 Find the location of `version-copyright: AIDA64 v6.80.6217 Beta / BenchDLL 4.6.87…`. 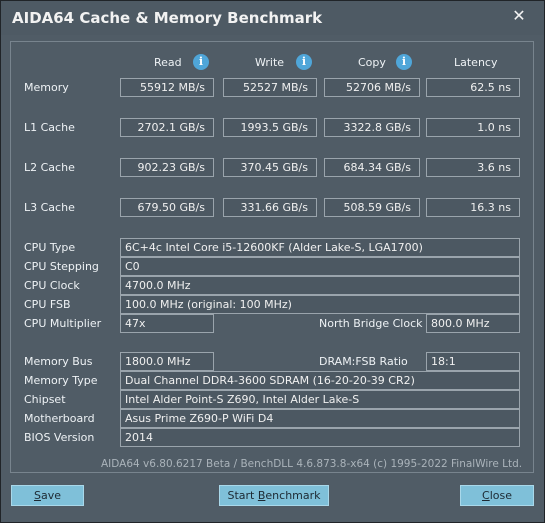

version-copyright: AIDA64 v6.80.6217 Beta / BenchDLL 4.6.87… is located at coordinates (312, 464).